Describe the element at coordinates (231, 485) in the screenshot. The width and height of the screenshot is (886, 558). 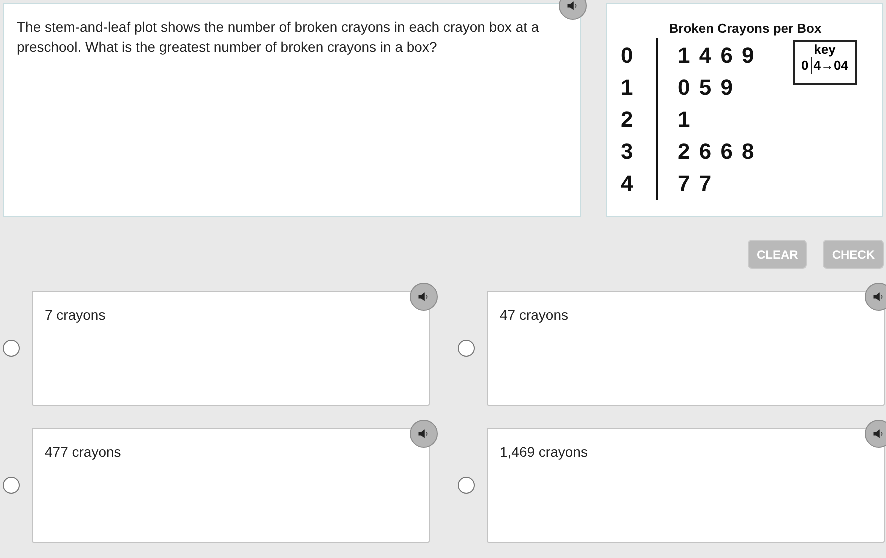
I see `answer-card: 477 crayons` at that location.